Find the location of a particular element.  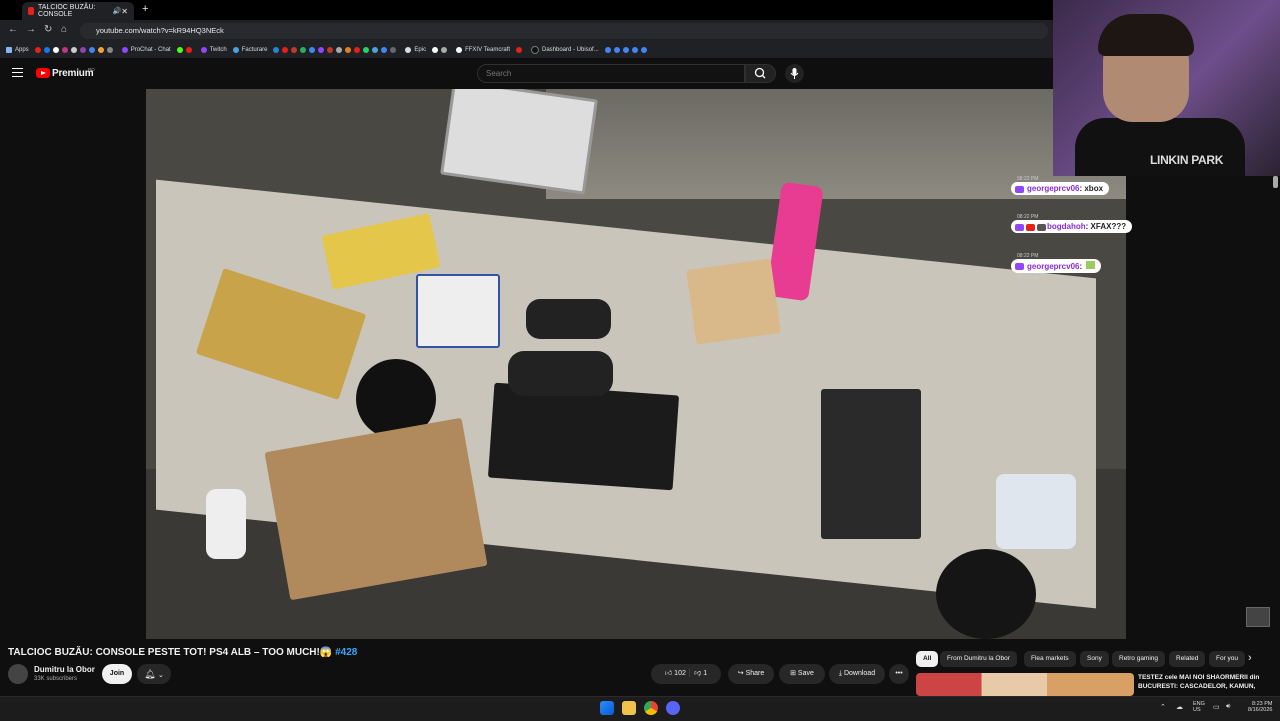

chip-sony: Sony is located at coordinates (1094, 659).